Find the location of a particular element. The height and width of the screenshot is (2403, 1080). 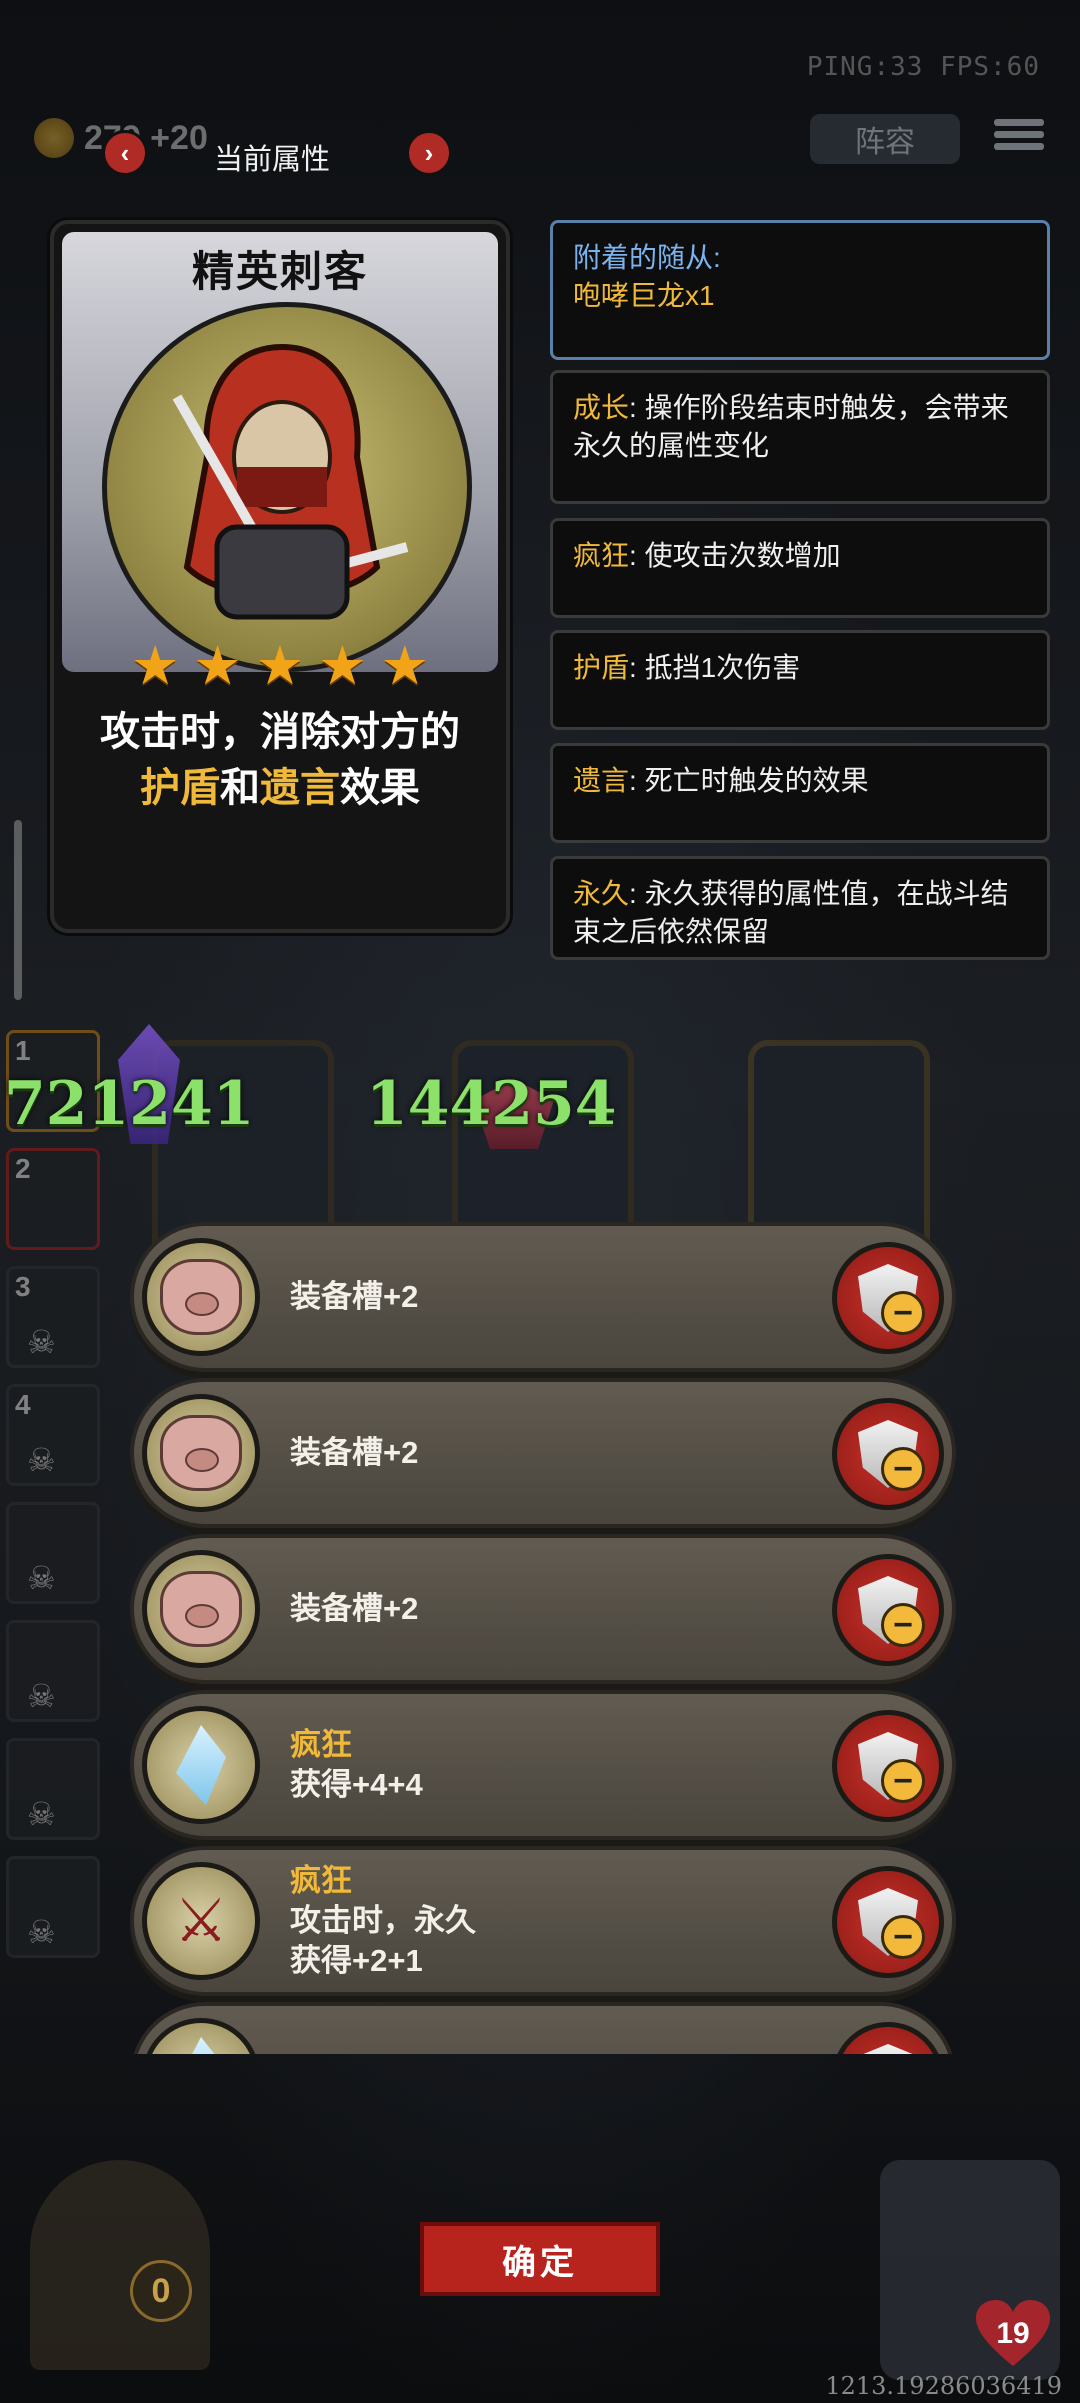

equipment-text: 疯狂攻击时，永久 获得+2+1 is located at coordinates (383, 1921).